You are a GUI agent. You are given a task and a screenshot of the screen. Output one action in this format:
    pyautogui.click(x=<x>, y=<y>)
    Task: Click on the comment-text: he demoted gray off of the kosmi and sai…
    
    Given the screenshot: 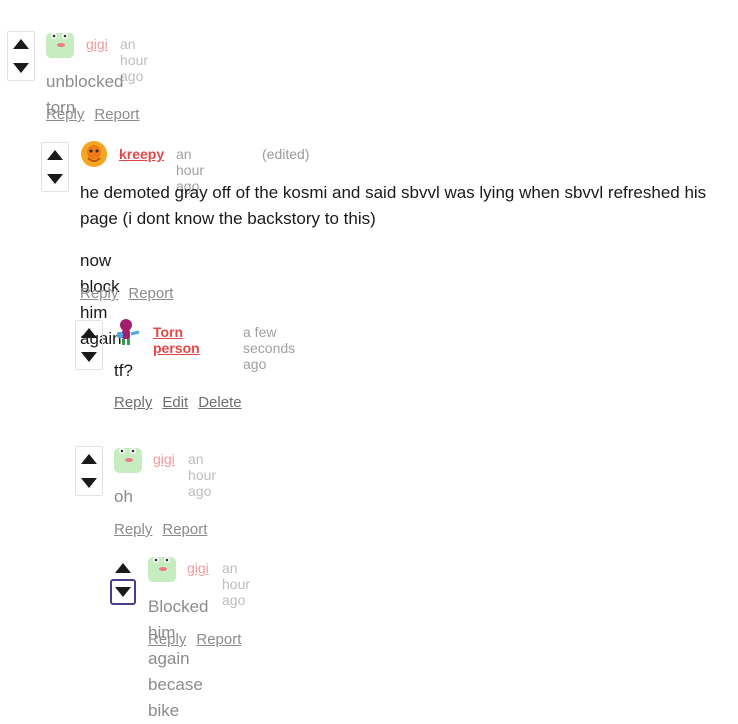 What is the action you would take?
    pyautogui.click(x=393, y=205)
    